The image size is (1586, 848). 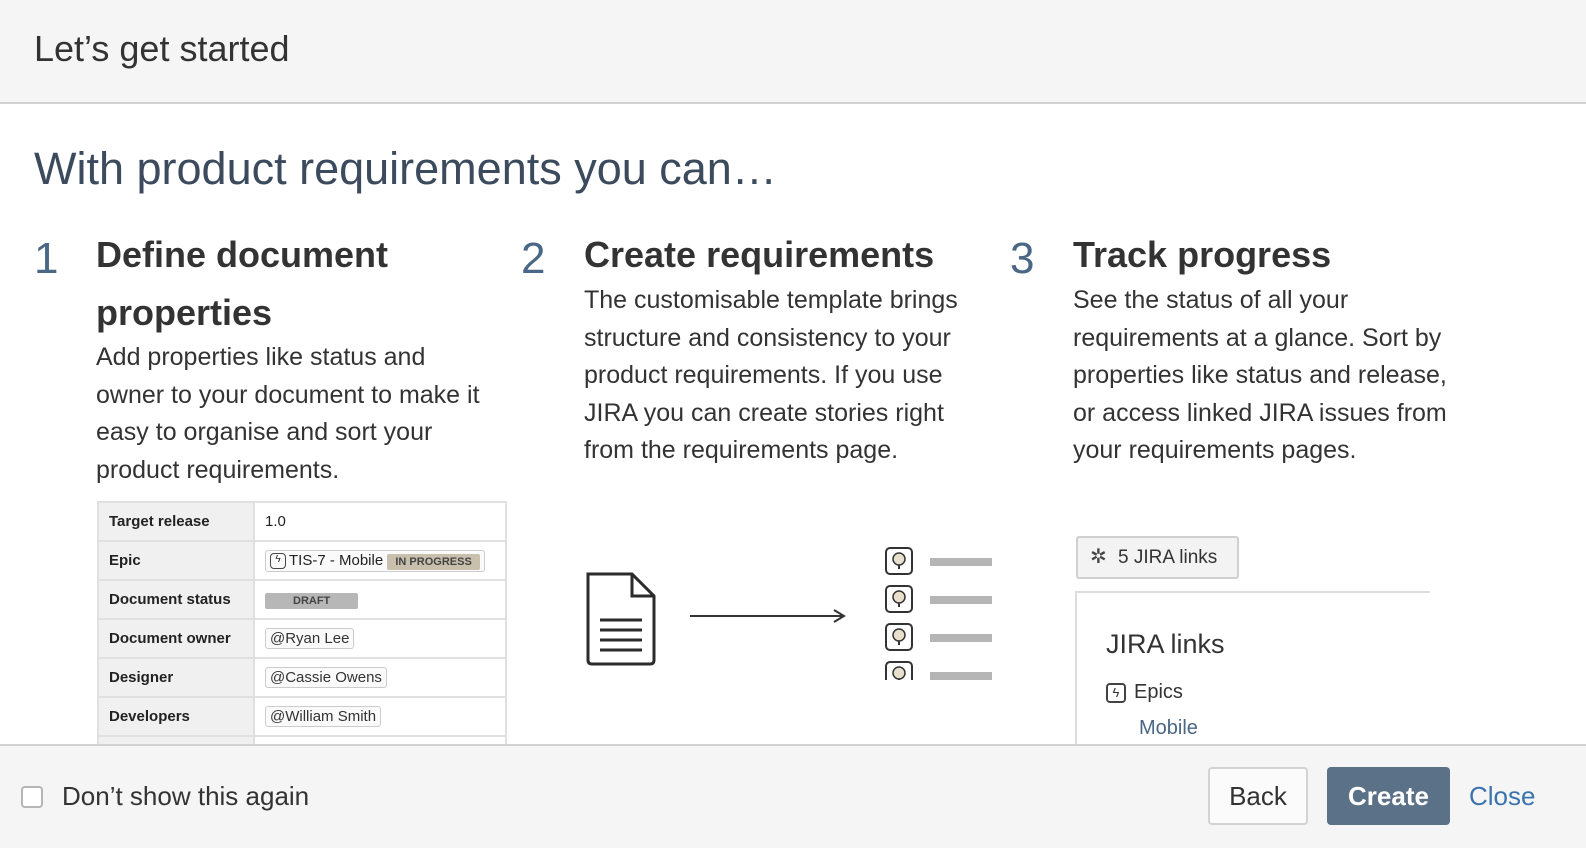 What do you see at coordinates (162, 48) in the screenshot?
I see `dialog-title: Let’s get started` at bounding box center [162, 48].